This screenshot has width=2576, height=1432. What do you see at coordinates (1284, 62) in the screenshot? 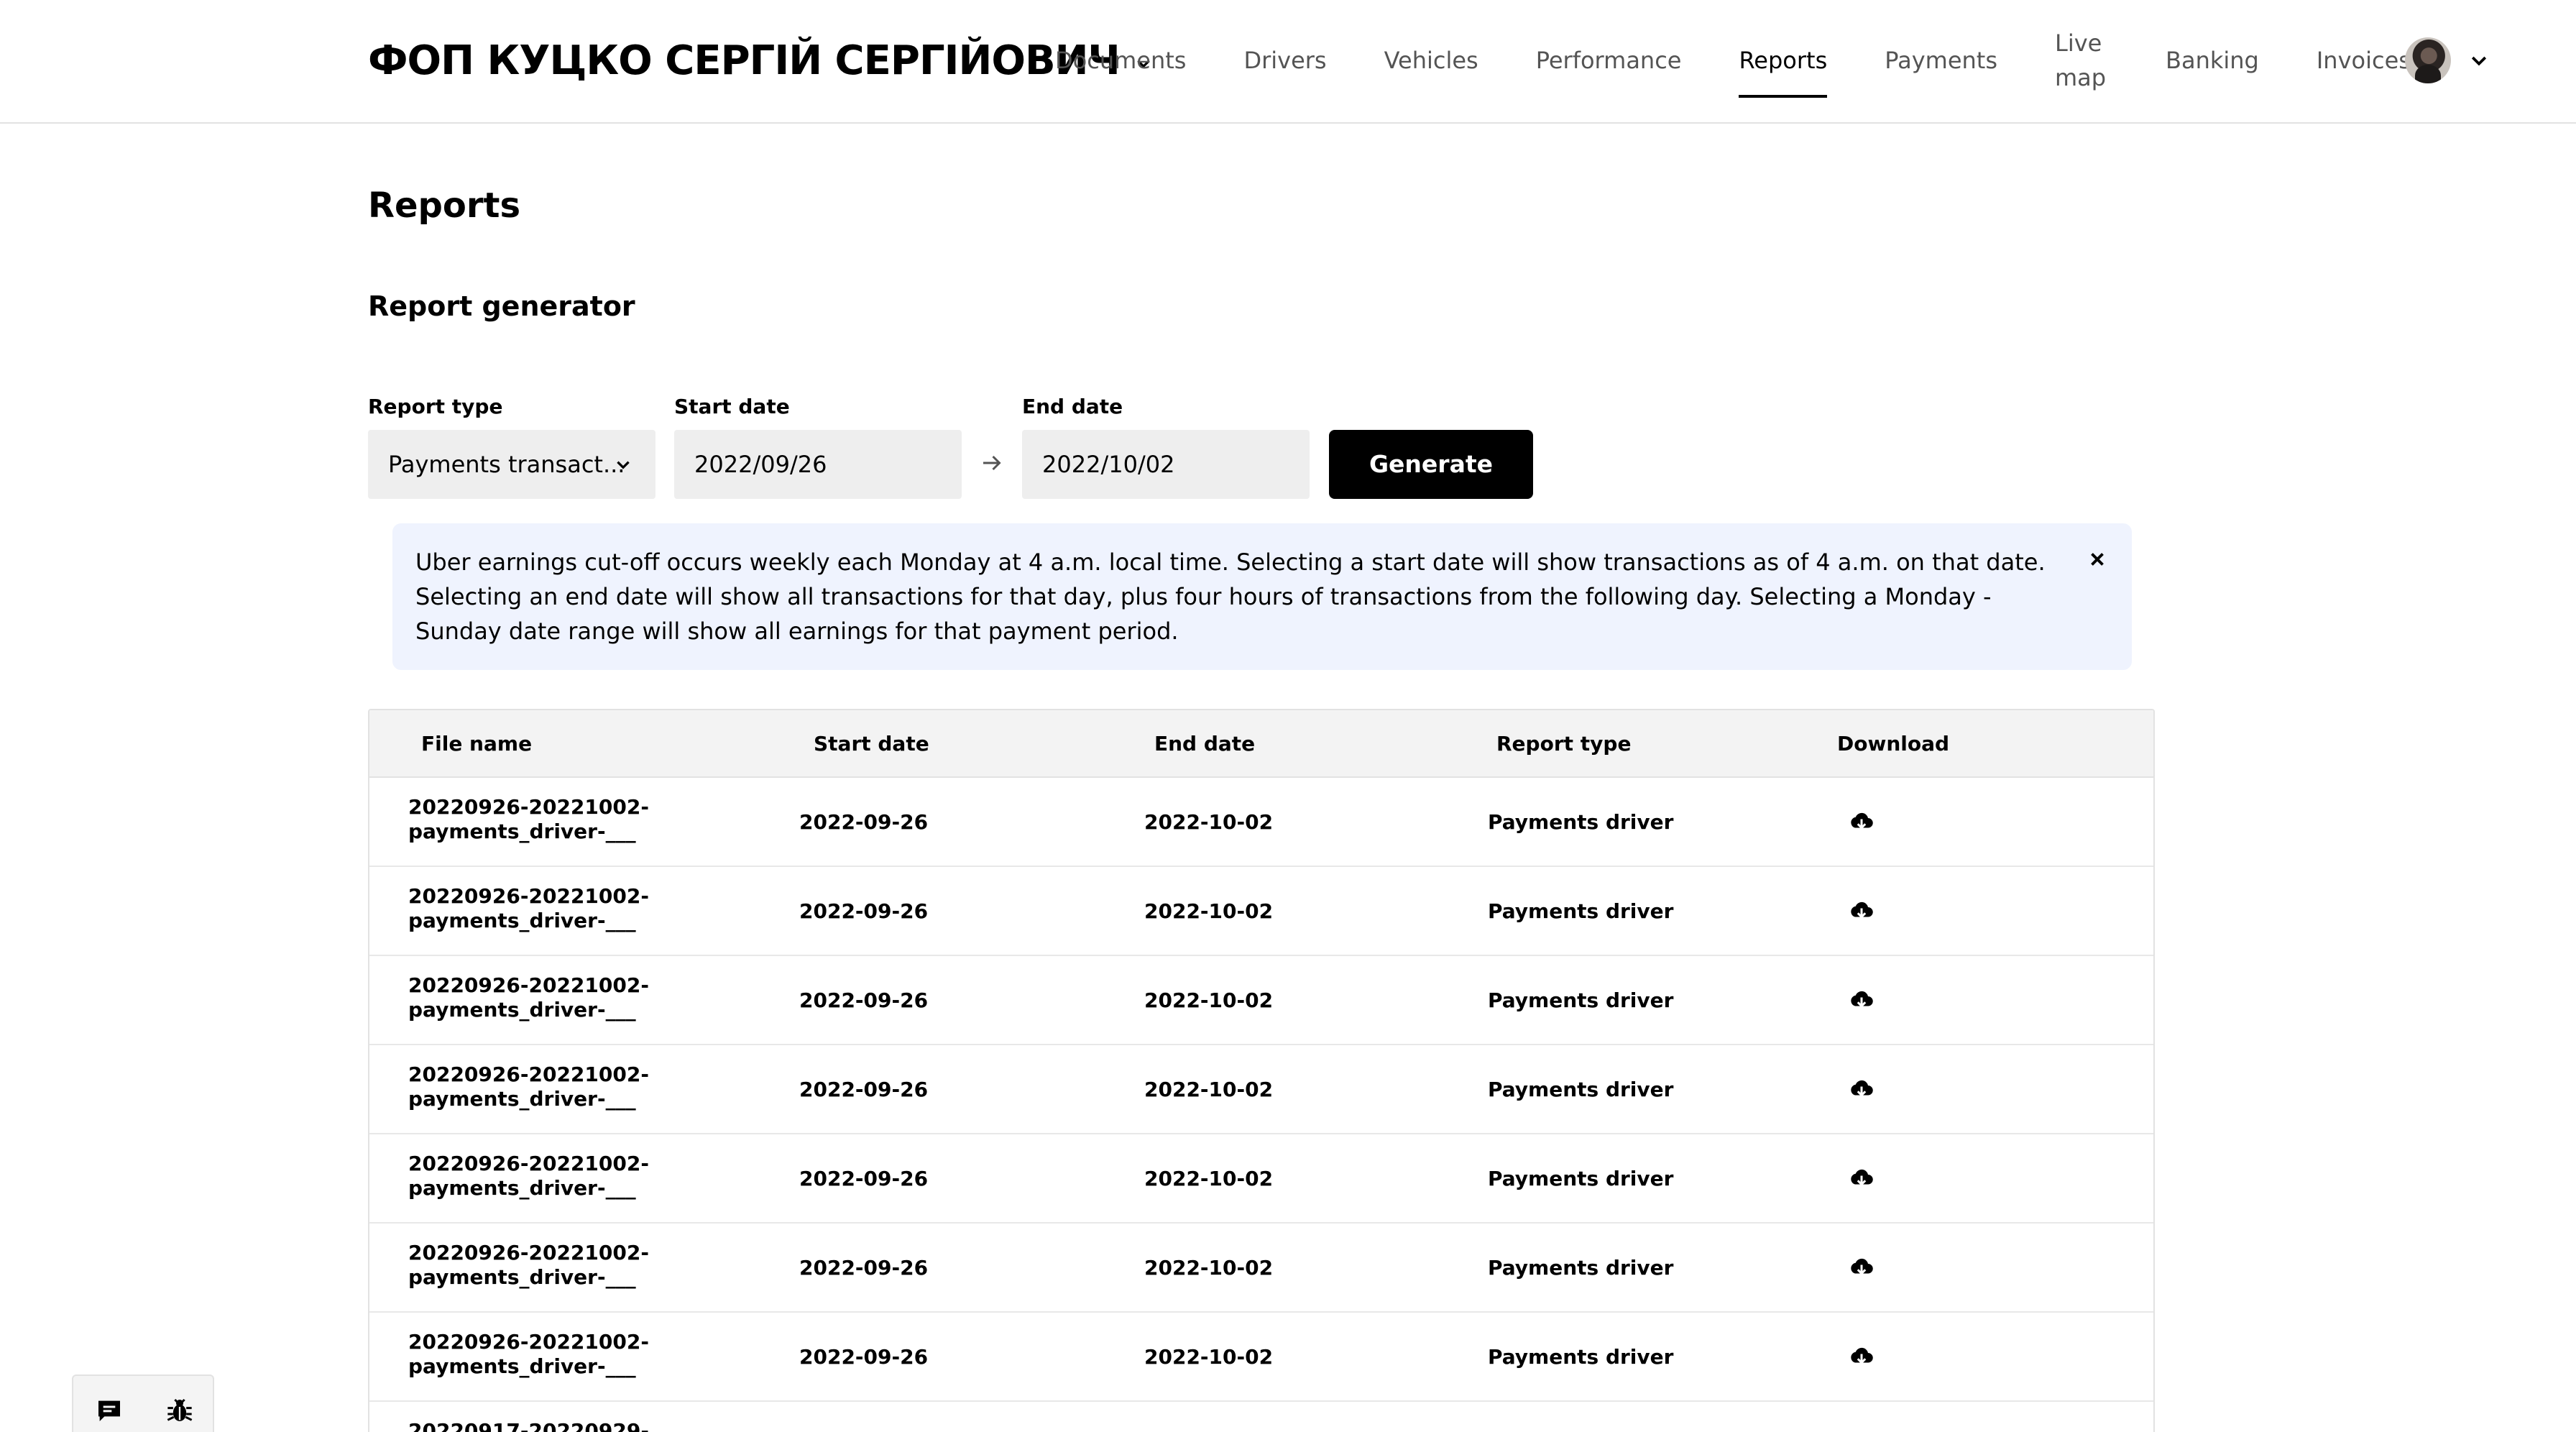
I see `nav-drivers: Drivers` at bounding box center [1284, 62].